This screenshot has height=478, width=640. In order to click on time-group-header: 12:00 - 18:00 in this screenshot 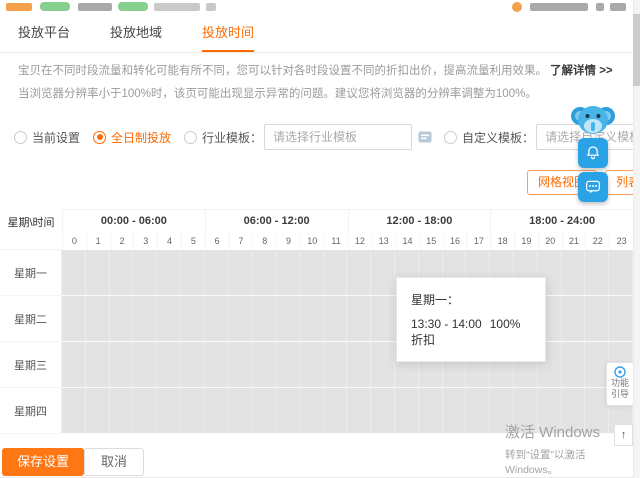, I will do `click(419, 221)`.